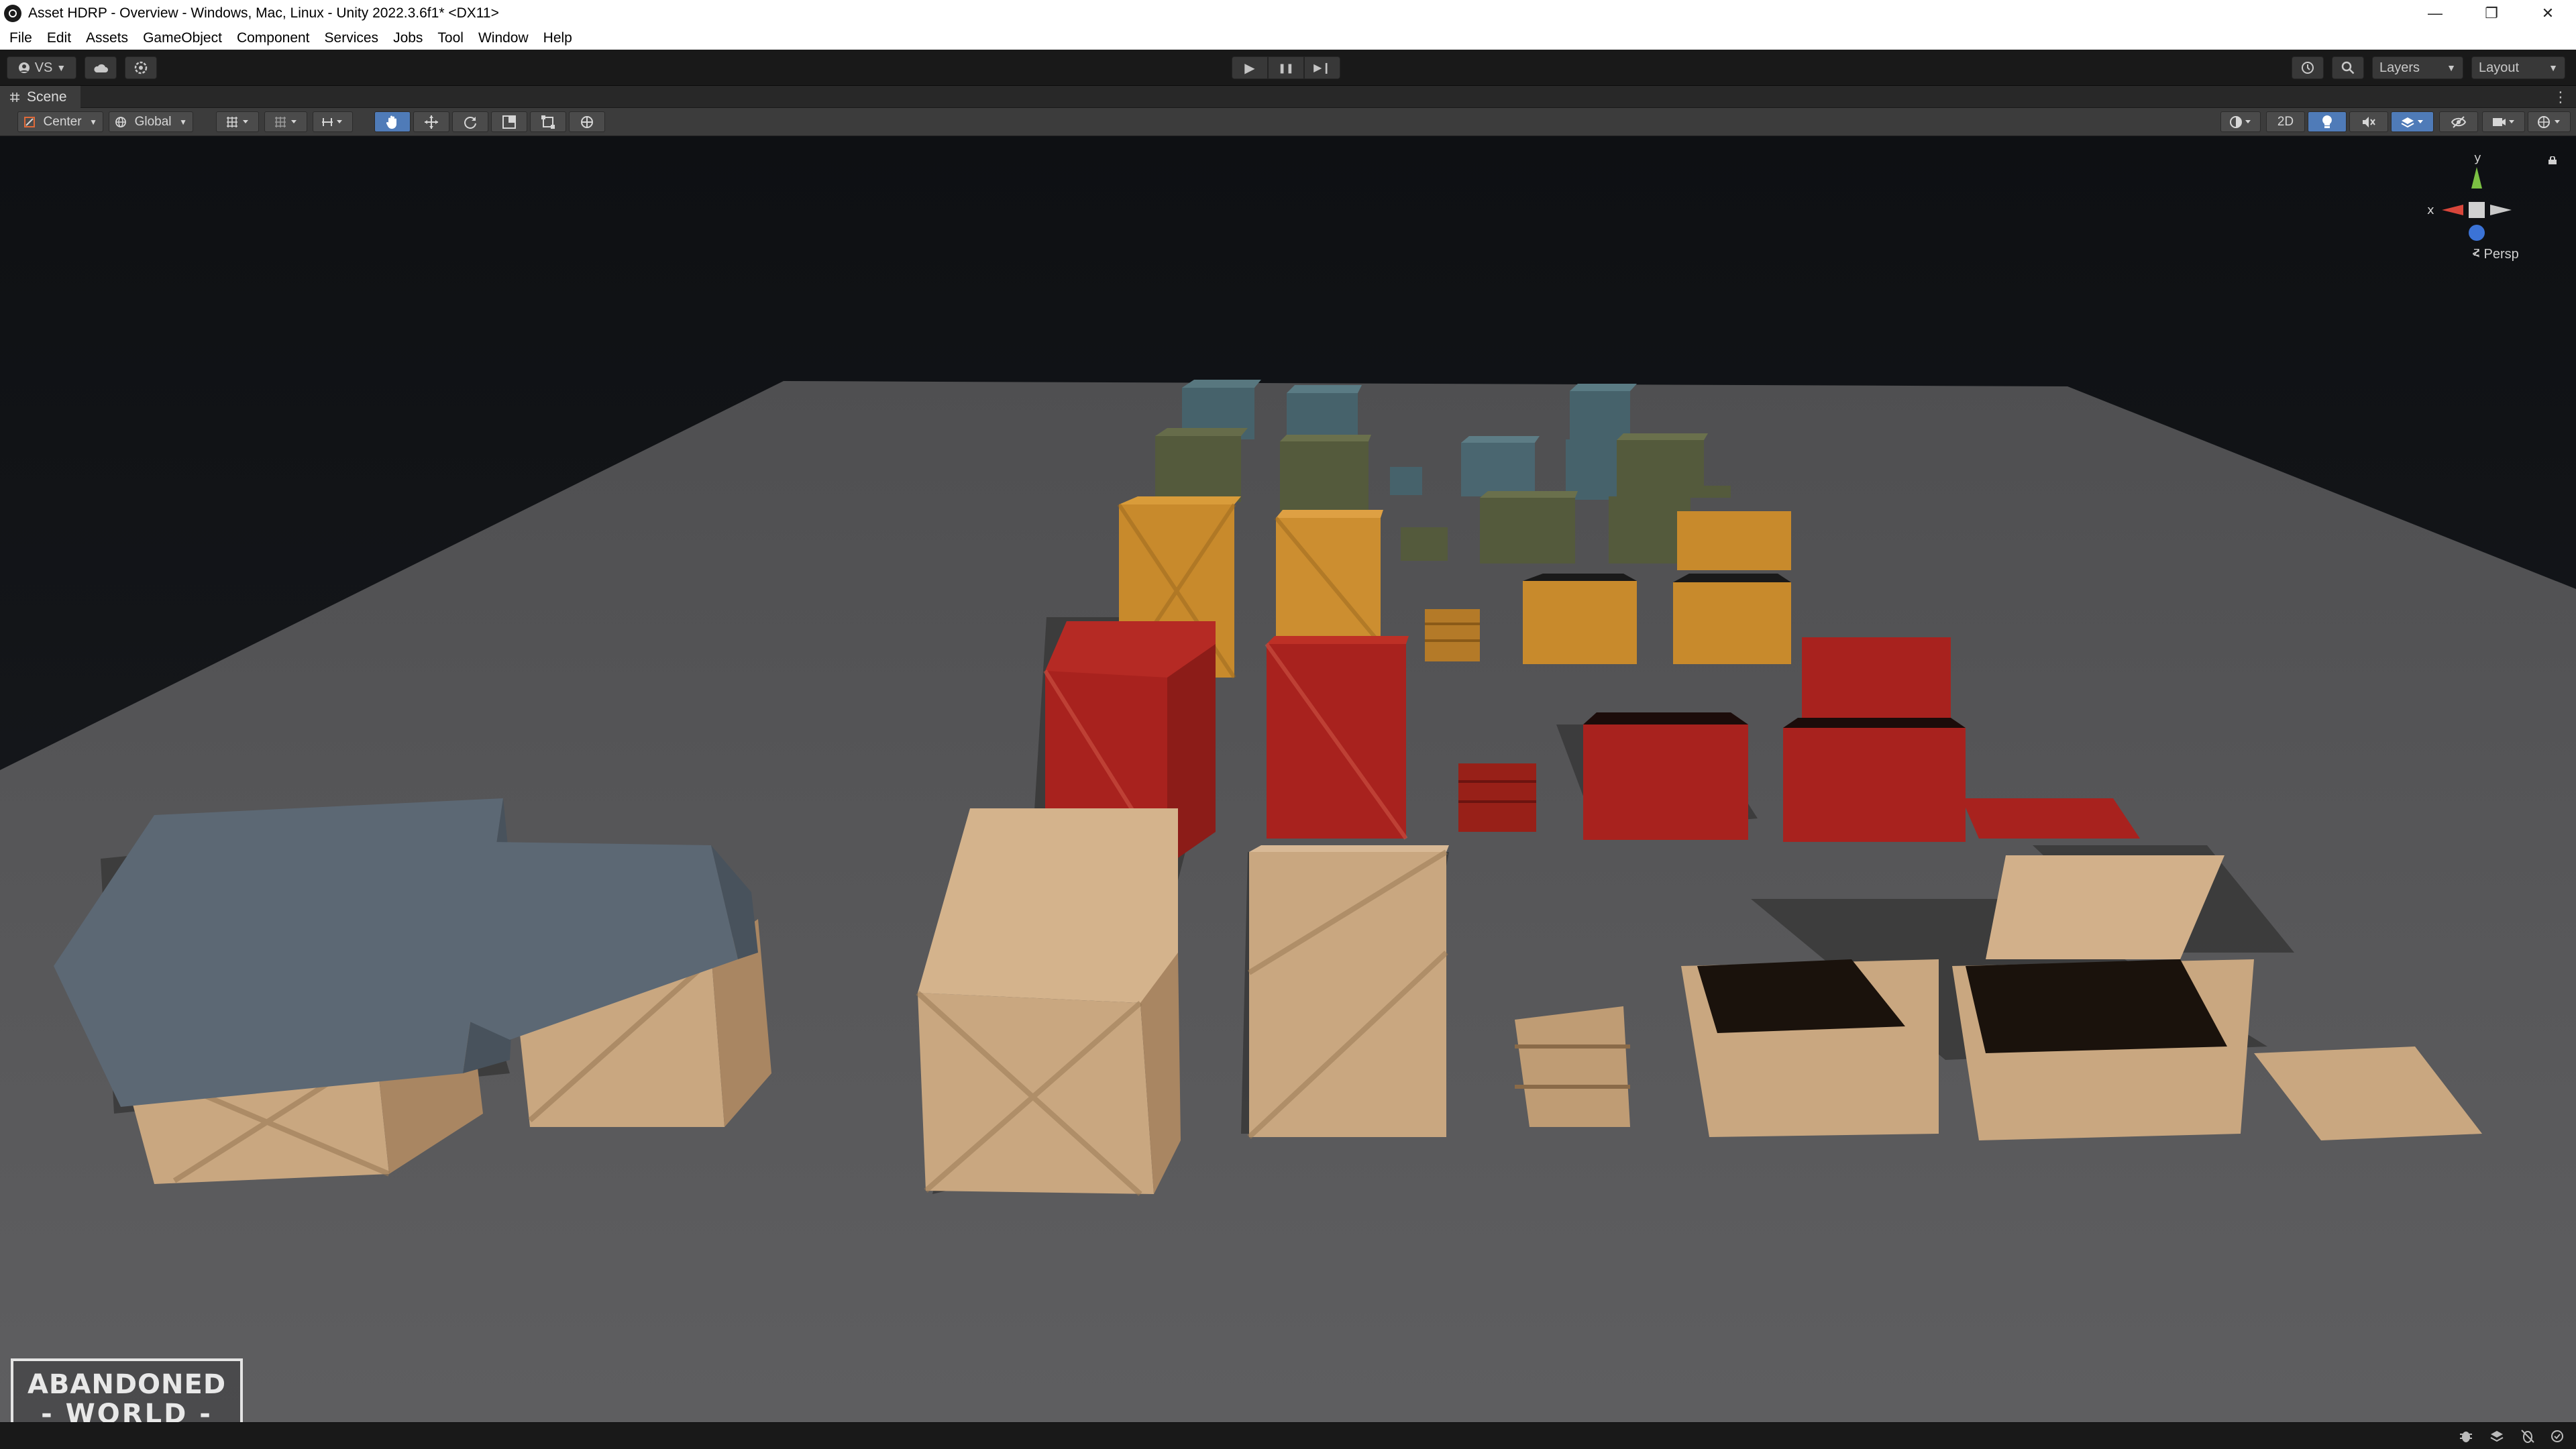 This screenshot has height=1449, width=2576. I want to click on restore-button: ❐, so click(2491, 13).